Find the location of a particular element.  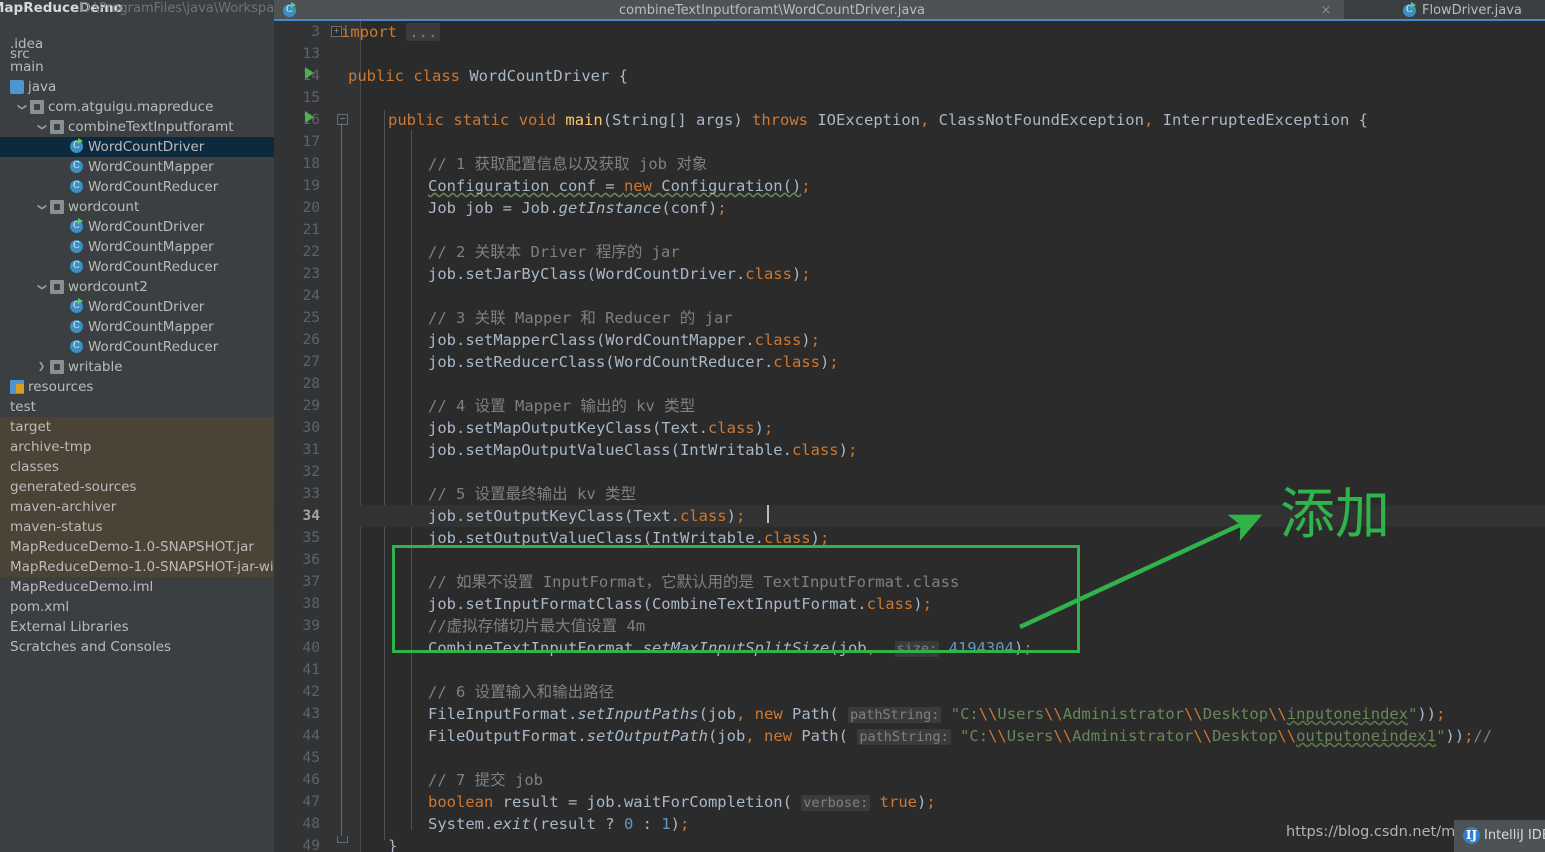

tree-item-mapreducedemo-iml: MapReduceDemo.iml is located at coordinates (137, 587).